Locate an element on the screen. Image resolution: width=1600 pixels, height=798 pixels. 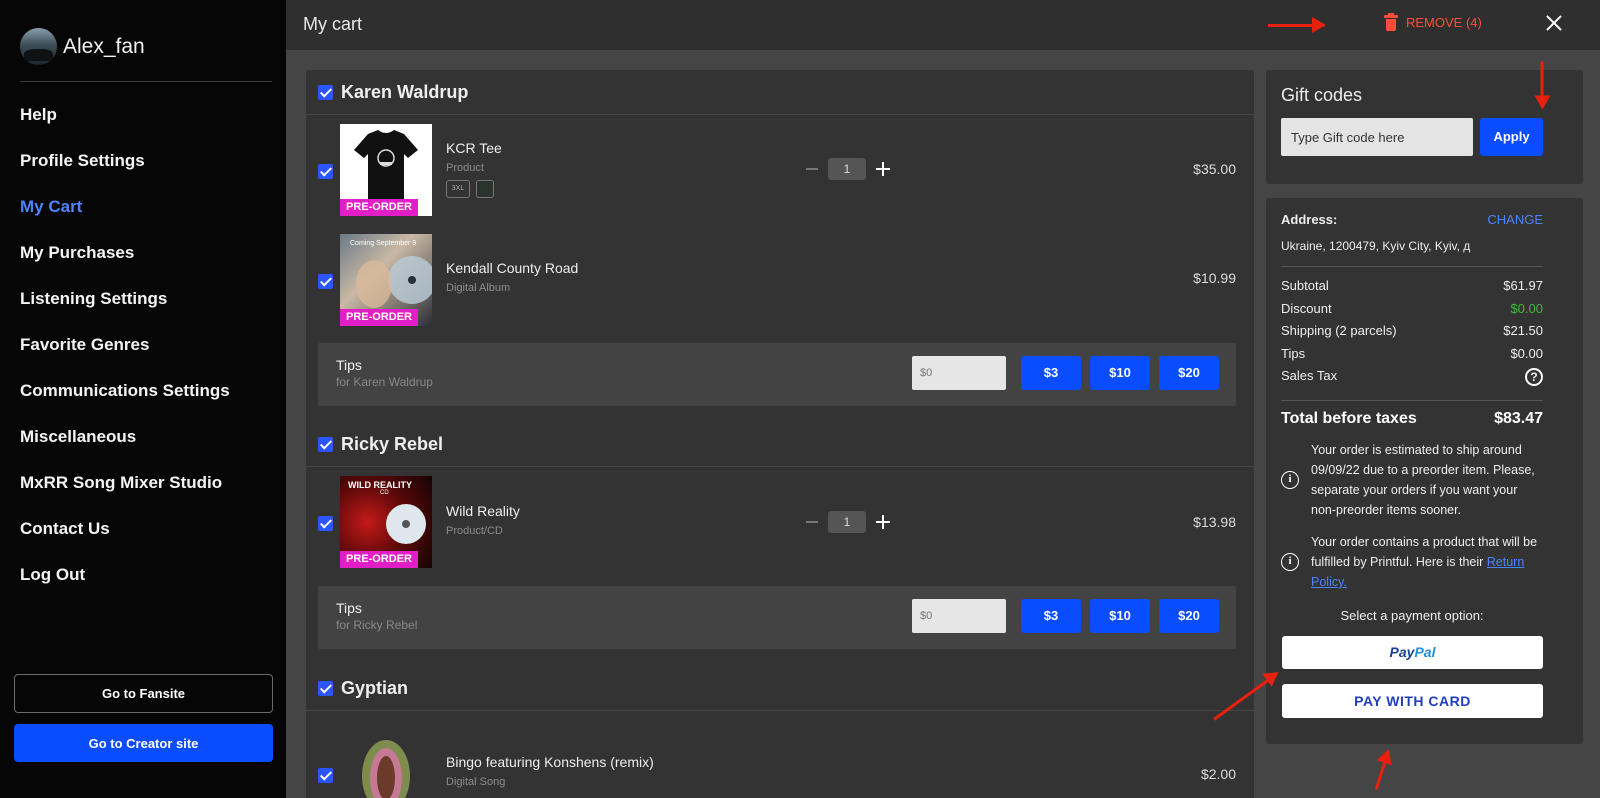
sidebar-item-profile-settings: Profile Settings is located at coordinates (125, 173).